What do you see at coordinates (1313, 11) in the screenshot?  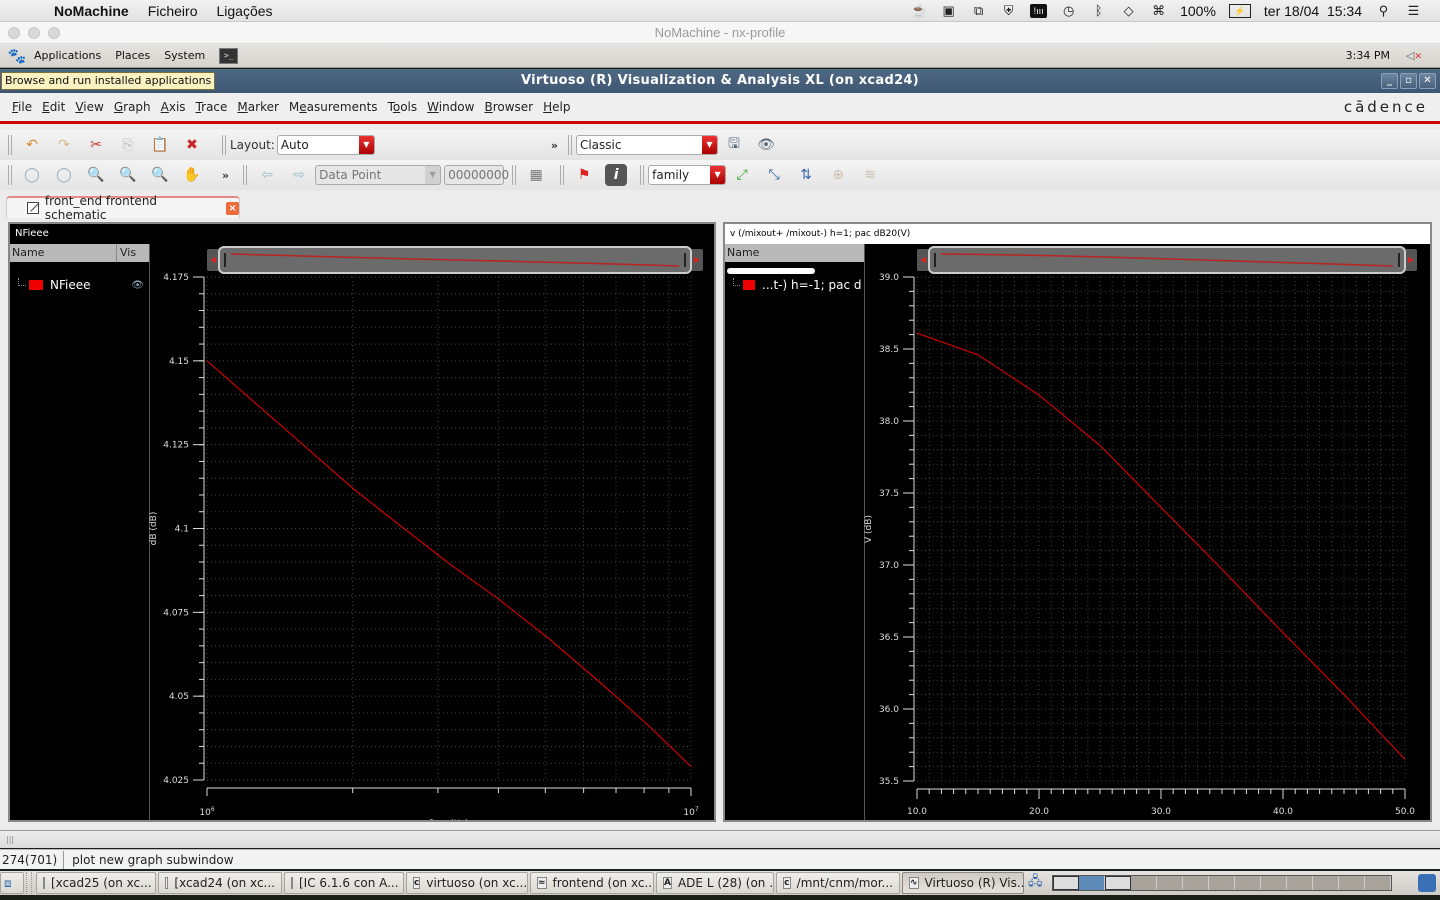 I see `mac-clock: ter 18/04 15:34` at bounding box center [1313, 11].